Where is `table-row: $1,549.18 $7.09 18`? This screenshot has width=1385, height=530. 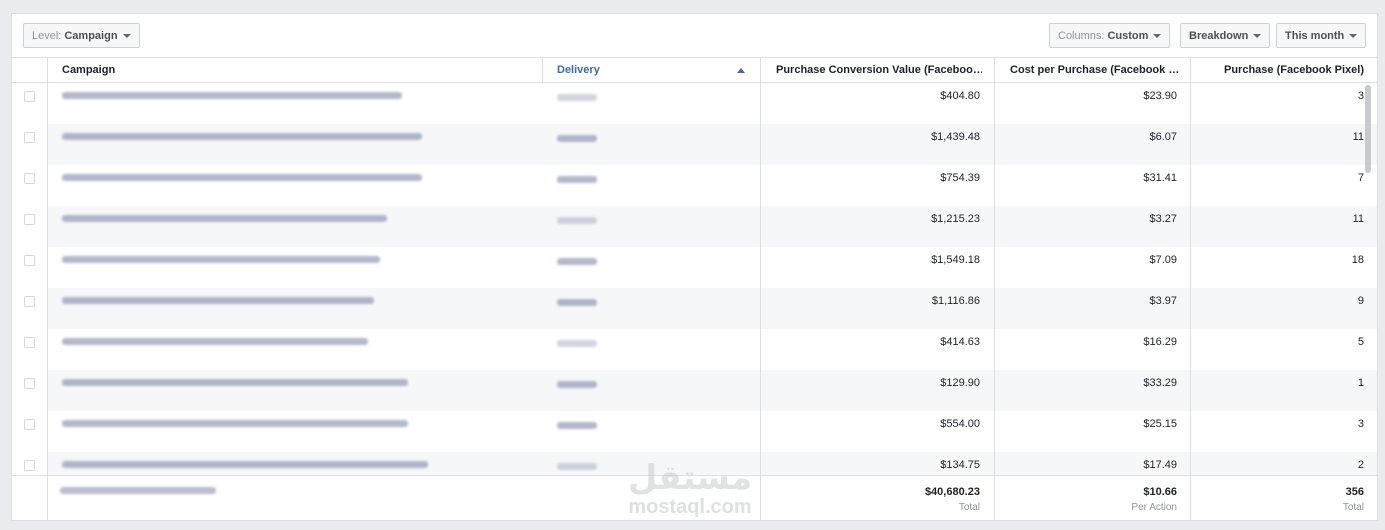
table-row: $1,549.18 $7.09 18 is located at coordinates (694, 267).